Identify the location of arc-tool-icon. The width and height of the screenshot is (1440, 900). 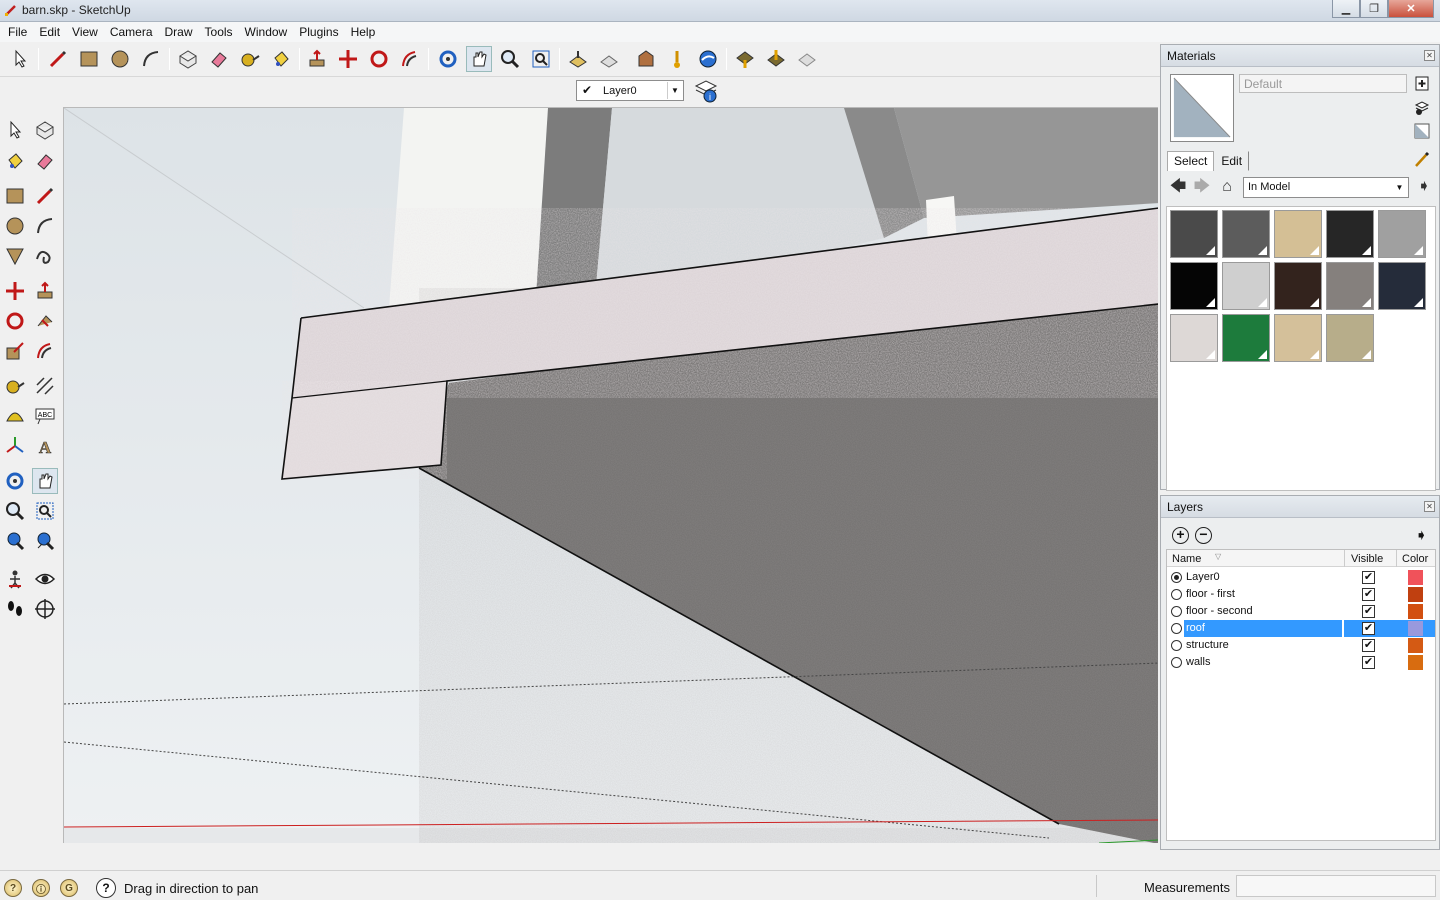
(45, 226).